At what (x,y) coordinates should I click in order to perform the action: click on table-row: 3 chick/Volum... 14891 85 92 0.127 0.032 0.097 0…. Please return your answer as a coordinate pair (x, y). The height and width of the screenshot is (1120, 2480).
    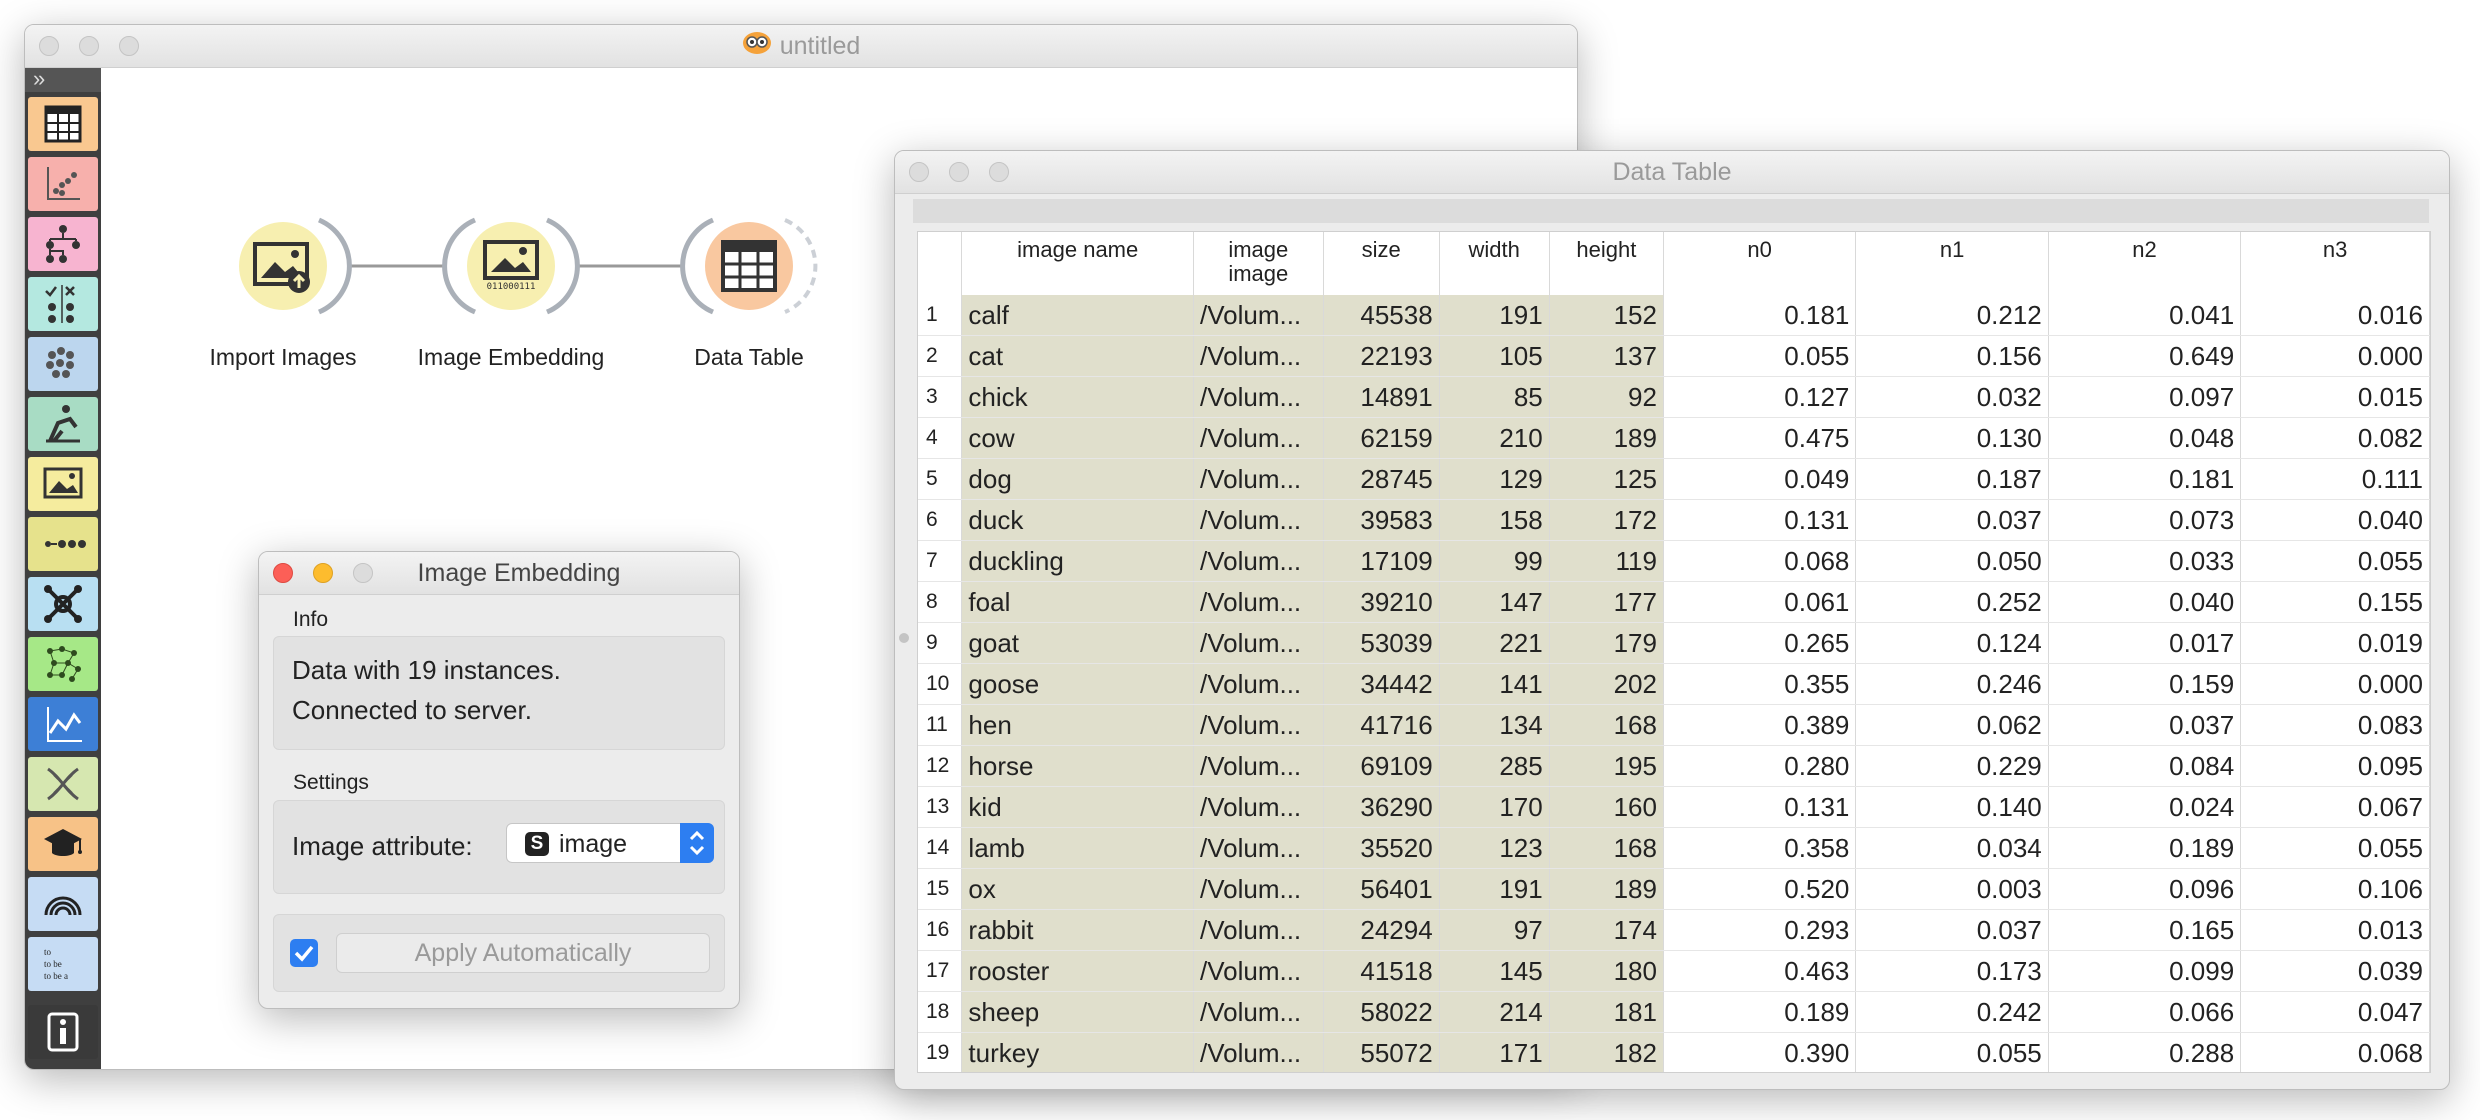
    Looking at the image, I should click on (1674, 397).